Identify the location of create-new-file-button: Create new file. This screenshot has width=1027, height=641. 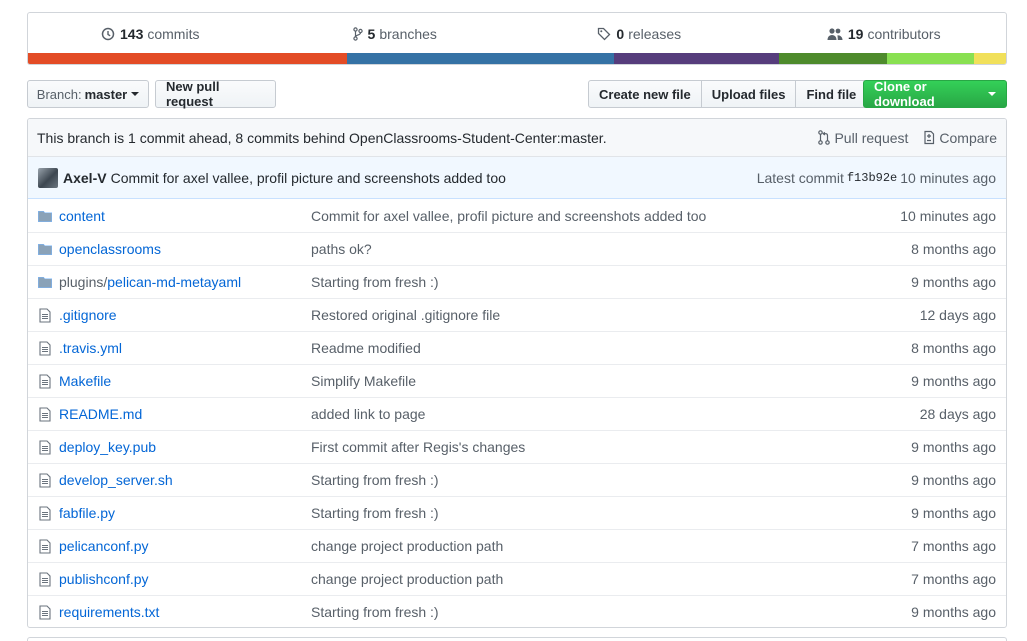
(645, 94).